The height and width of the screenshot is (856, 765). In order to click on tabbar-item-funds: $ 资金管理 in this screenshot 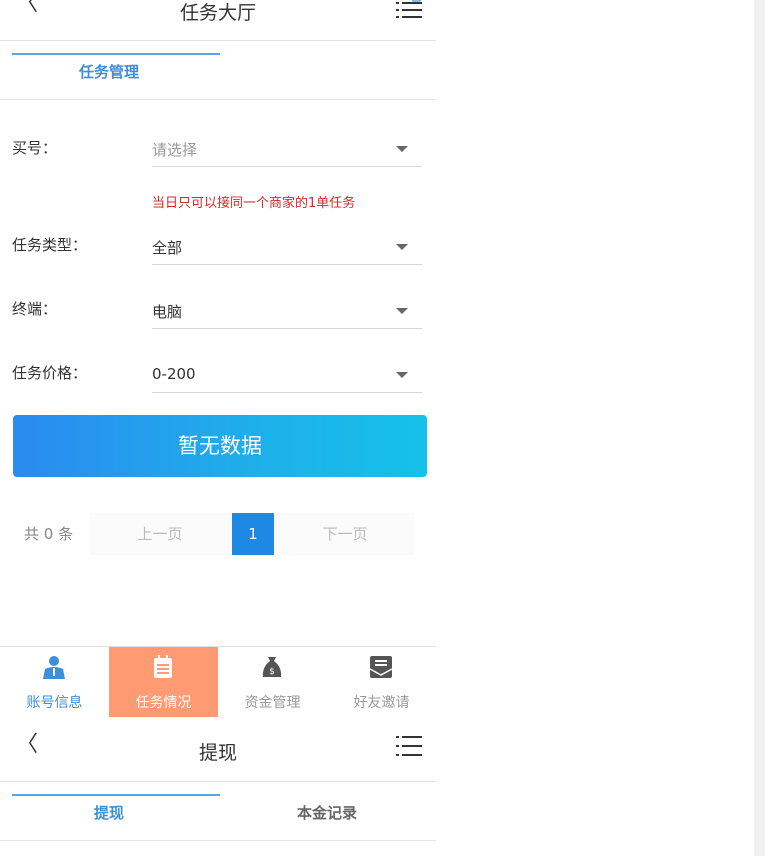, I will do `click(272, 682)`.